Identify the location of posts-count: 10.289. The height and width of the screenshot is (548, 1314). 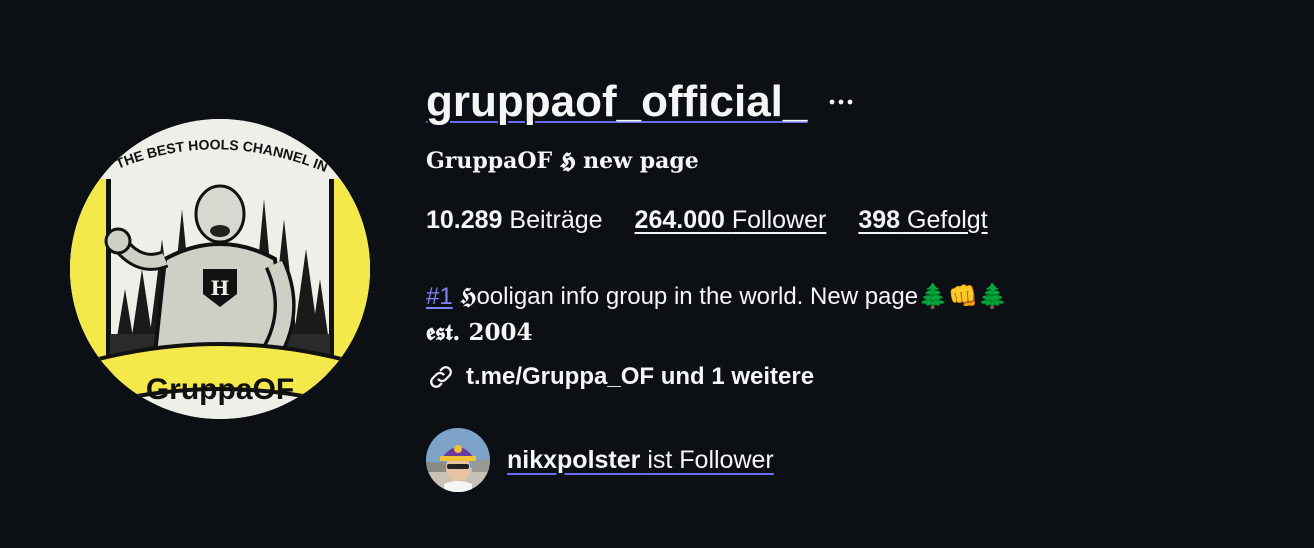
(464, 220).